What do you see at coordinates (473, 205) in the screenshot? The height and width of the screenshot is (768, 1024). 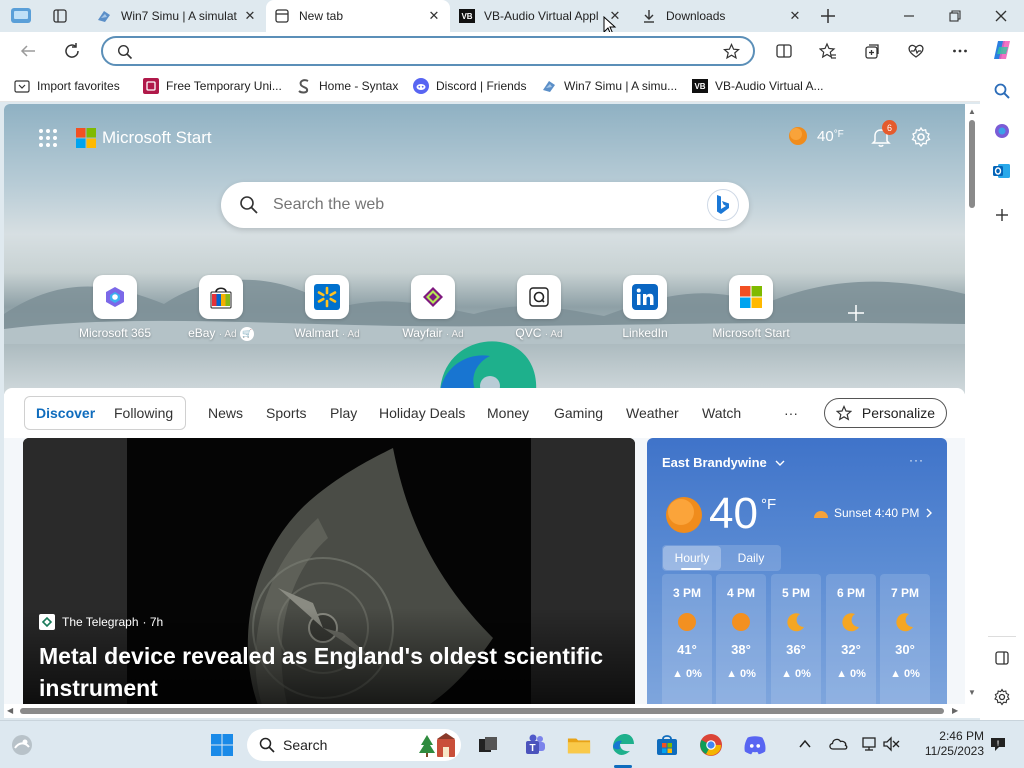 I see `web-search-input` at bounding box center [473, 205].